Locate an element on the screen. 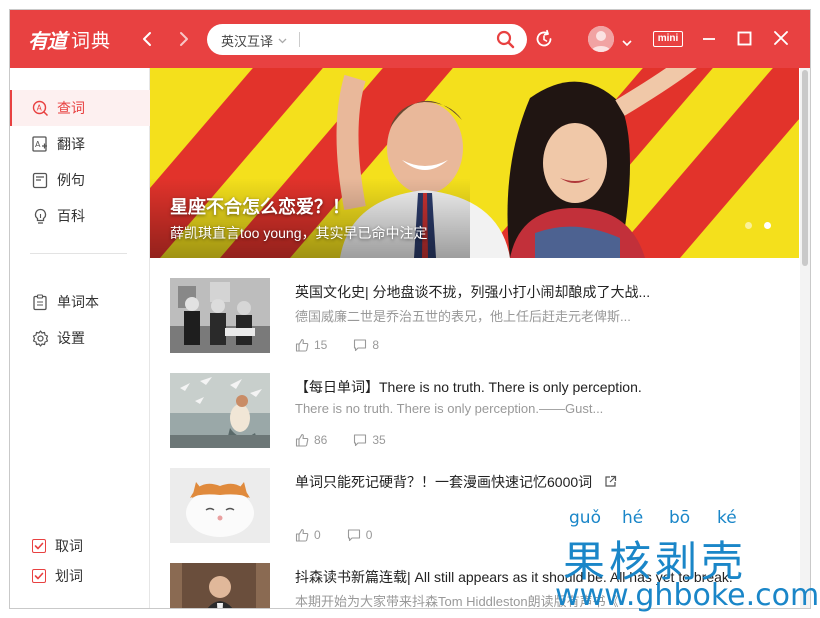  search-bar: 英汉互译 is located at coordinates (367, 39).